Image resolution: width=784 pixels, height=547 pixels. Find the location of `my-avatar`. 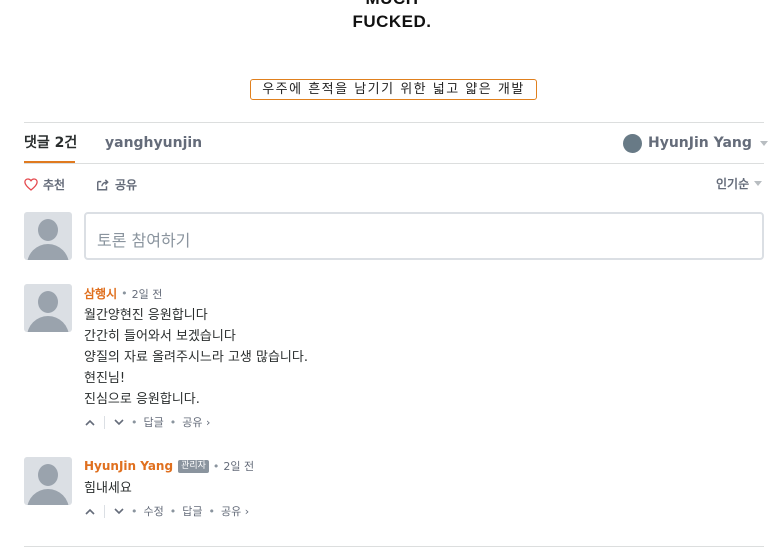

my-avatar is located at coordinates (48, 236).